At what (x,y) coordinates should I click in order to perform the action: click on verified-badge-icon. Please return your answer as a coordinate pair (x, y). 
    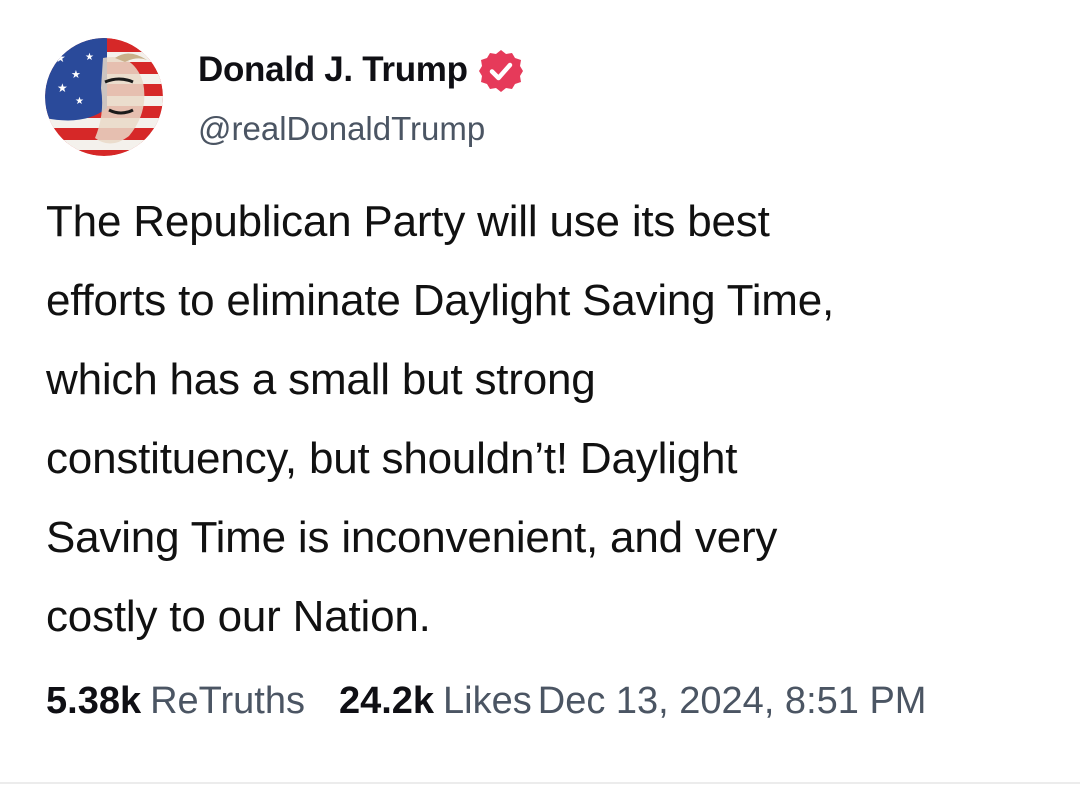
    Looking at the image, I should click on (501, 71).